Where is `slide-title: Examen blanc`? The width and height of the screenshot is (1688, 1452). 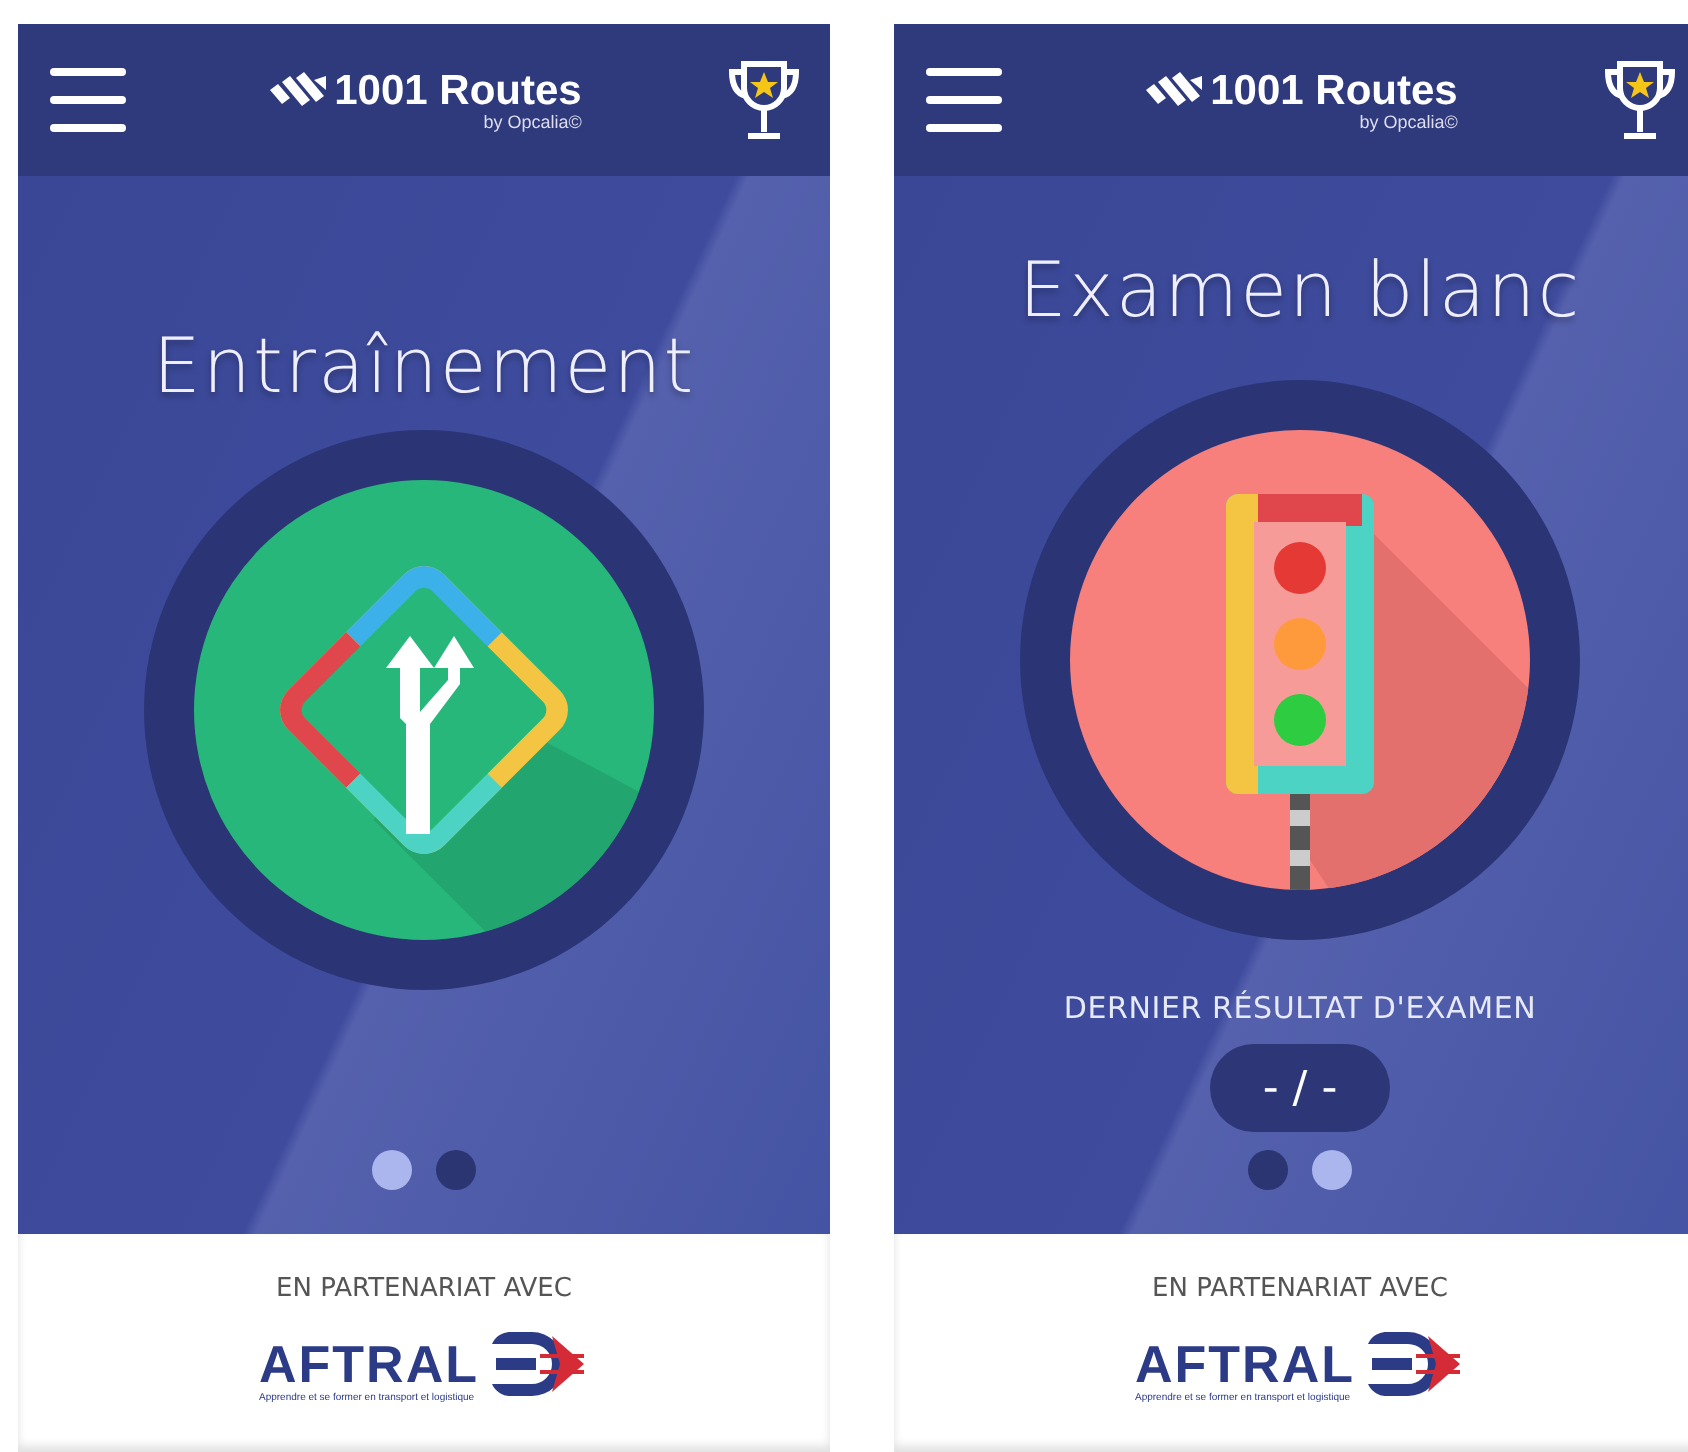 slide-title: Examen blanc is located at coordinates (1300, 291).